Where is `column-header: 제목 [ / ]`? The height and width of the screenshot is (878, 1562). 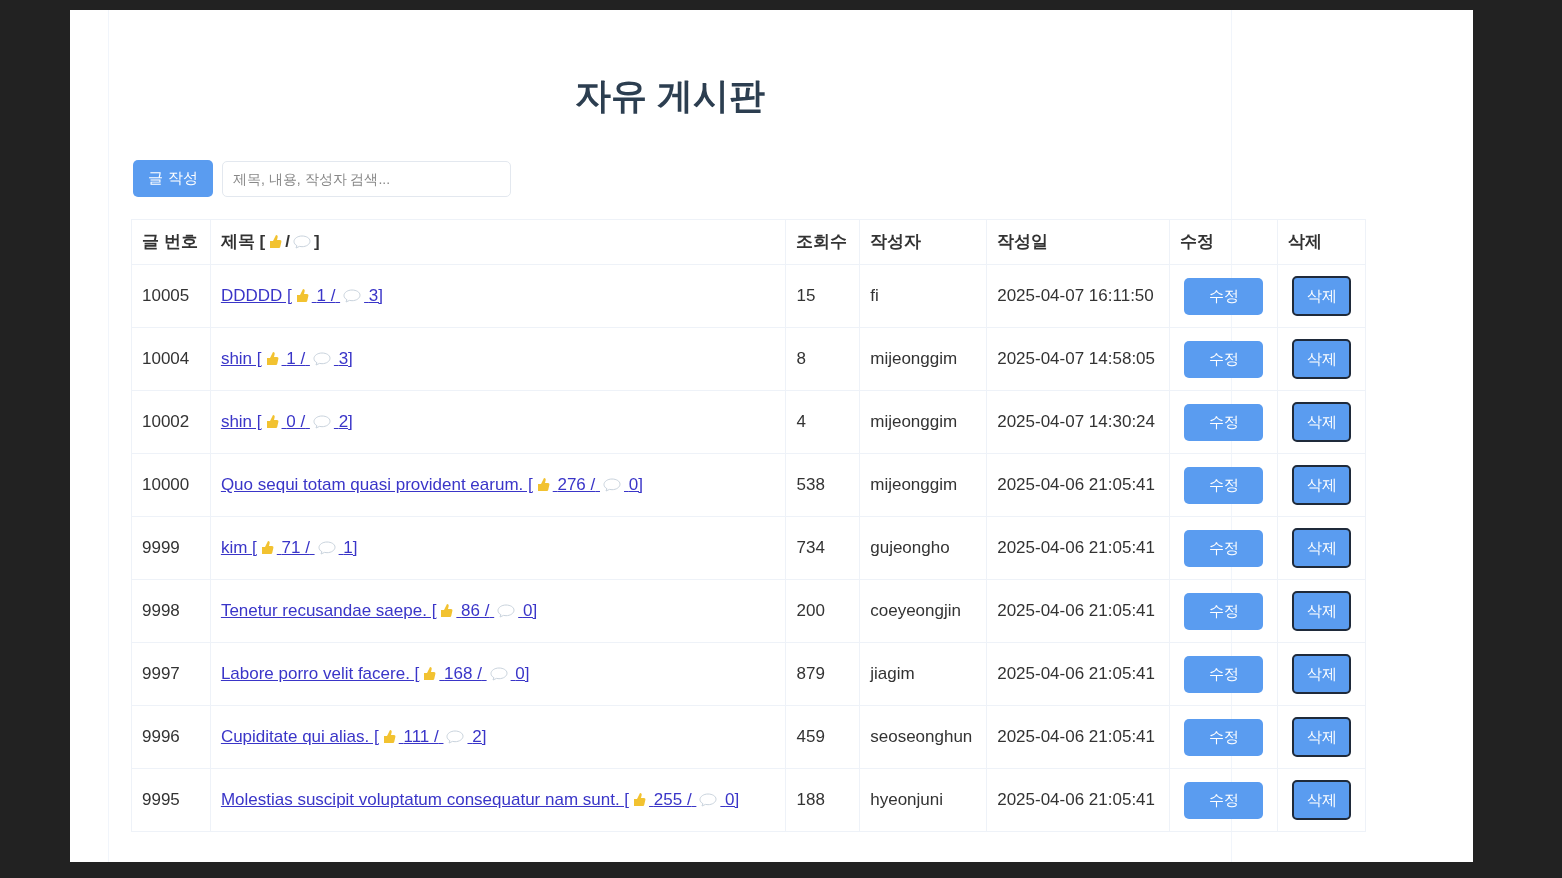
column-header: 제목 [ / ] is located at coordinates (270, 242).